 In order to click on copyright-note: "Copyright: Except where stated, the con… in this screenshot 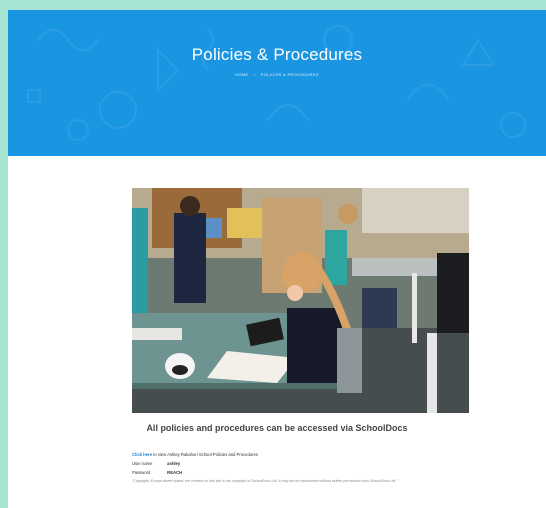, I will do `click(265, 481)`.